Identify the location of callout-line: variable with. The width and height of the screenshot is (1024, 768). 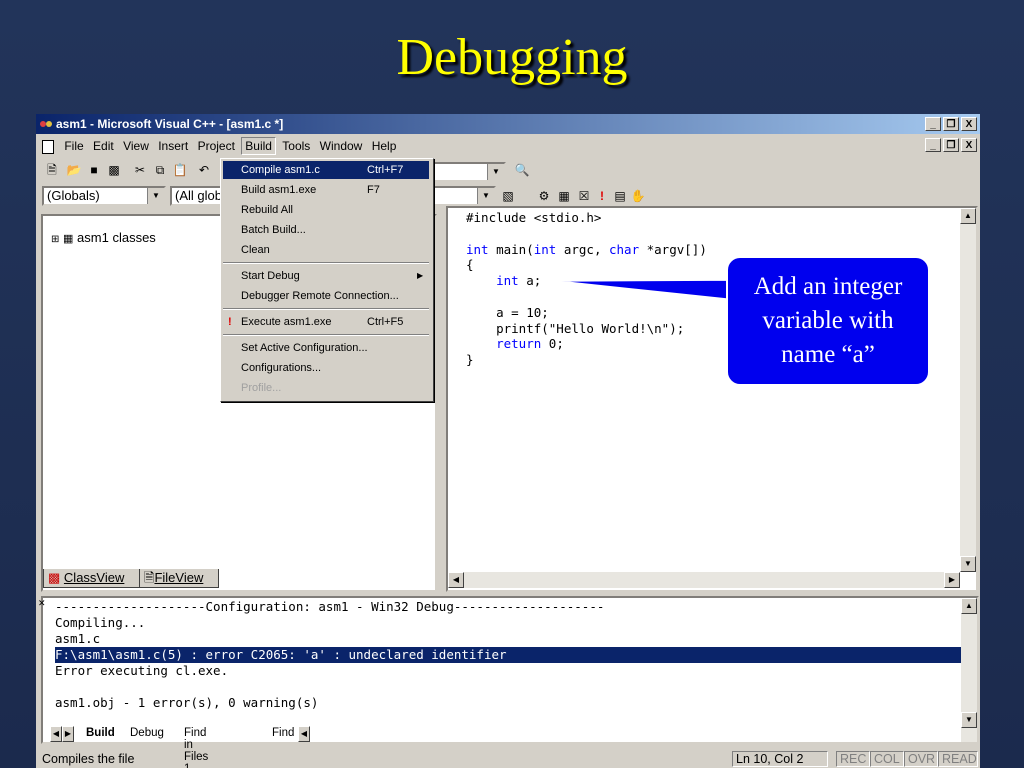
(828, 320).